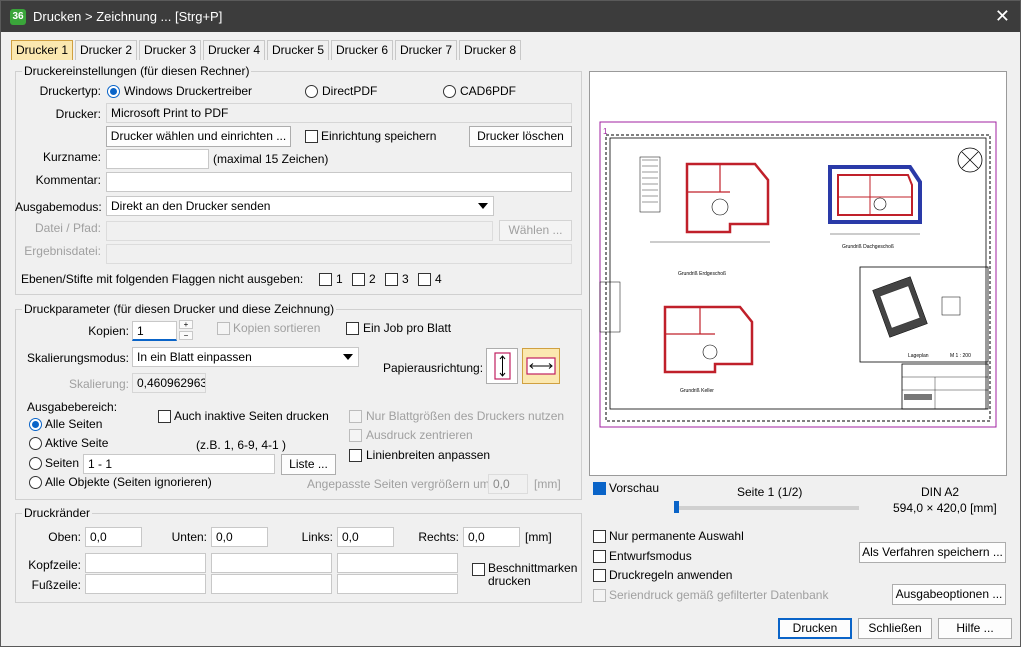 The width and height of the screenshot is (1021, 647). I want to click on copies-decrement-button: −, so click(186, 335).